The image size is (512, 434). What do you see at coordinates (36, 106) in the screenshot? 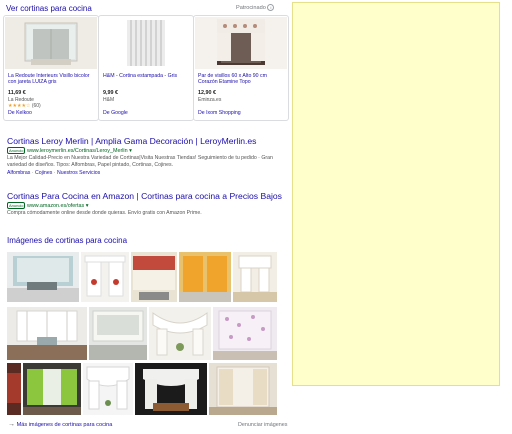
I see `rating-count: (60)` at bounding box center [36, 106].